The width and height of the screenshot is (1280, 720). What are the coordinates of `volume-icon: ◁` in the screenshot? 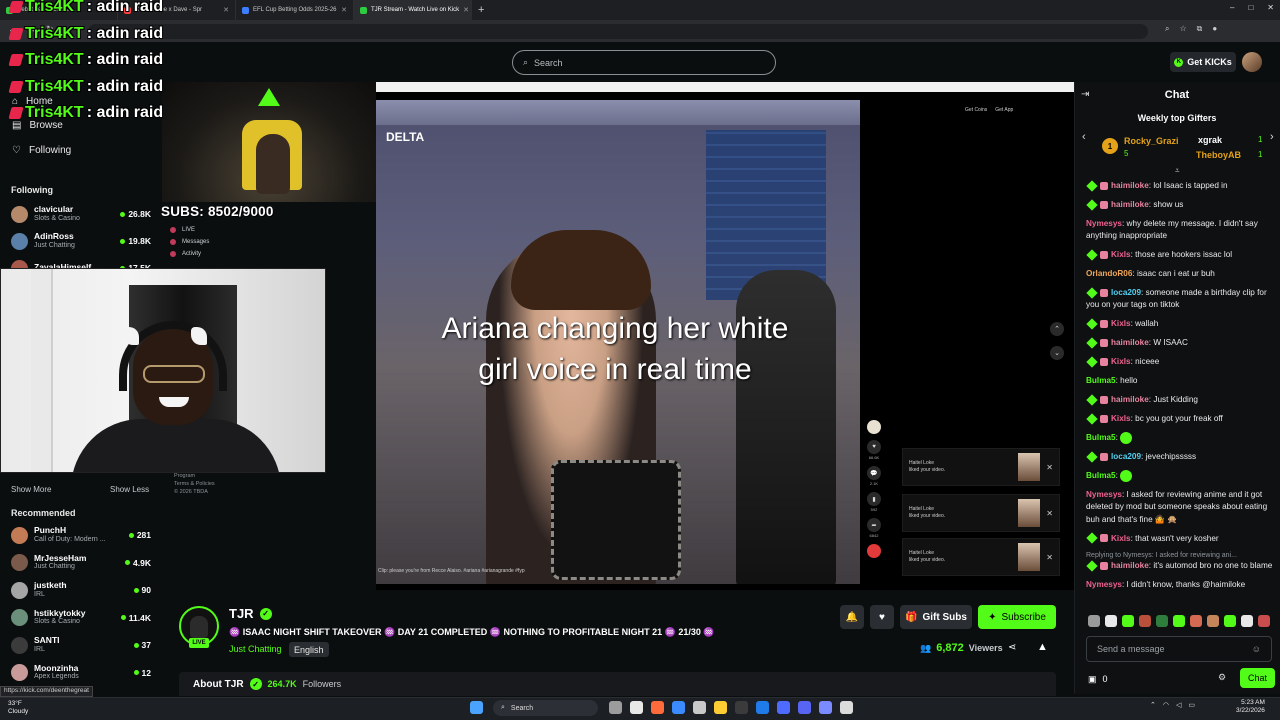 It's located at (1178, 705).